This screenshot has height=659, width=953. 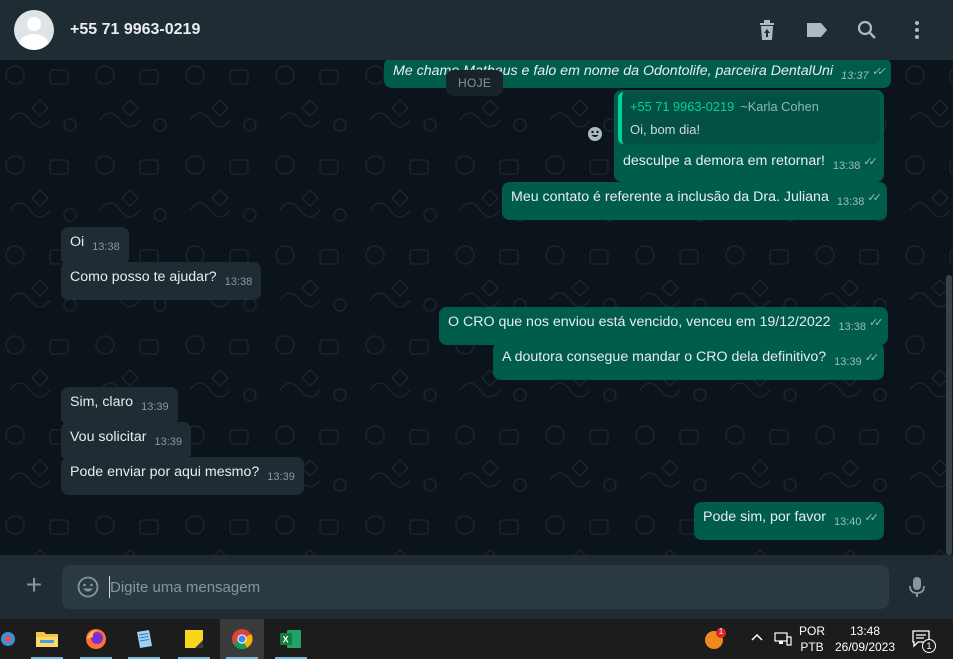 What do you see at coordinates (917, 587) in the screenshot?
I see `microphone-icon` at bounding box center [917, 587].